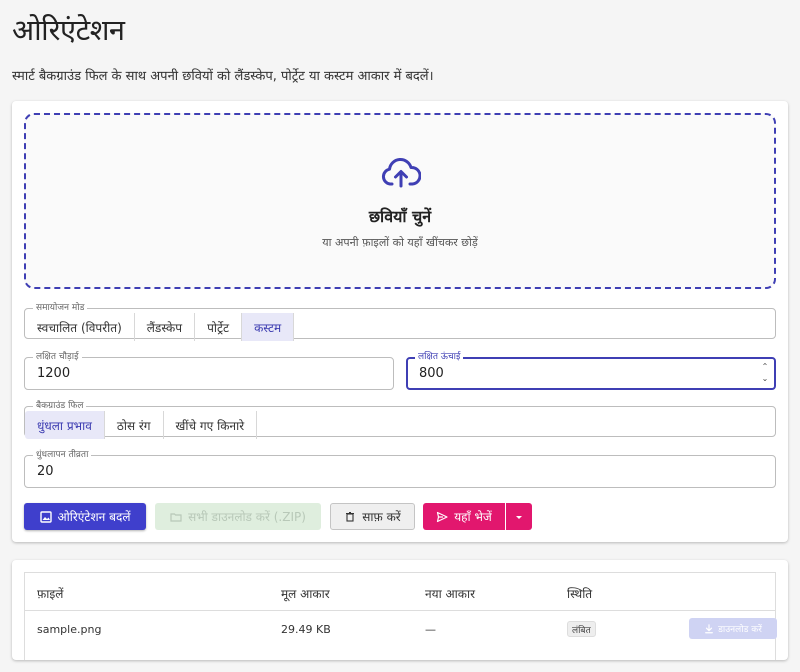 The image size is (800, 672). I want to click on cloud-upload-icon, so click(401, 173).